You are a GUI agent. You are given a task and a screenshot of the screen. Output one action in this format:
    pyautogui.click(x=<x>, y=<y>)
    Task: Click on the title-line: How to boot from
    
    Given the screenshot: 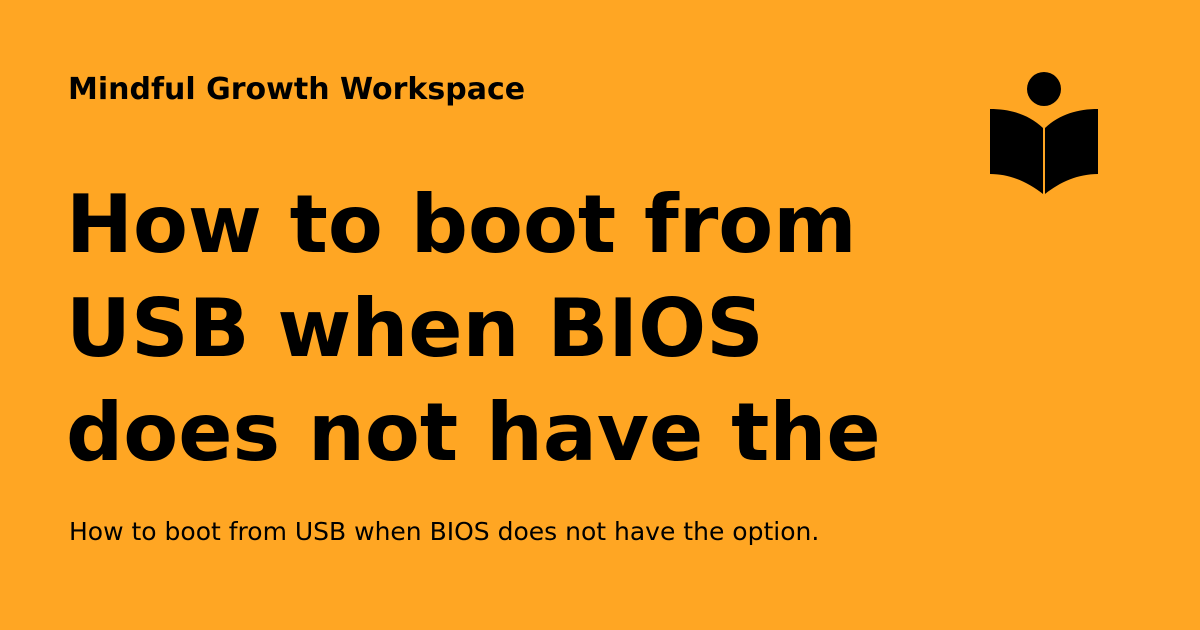 What is the action you would take?
    pyautogui.click(x=461, y=224)
    